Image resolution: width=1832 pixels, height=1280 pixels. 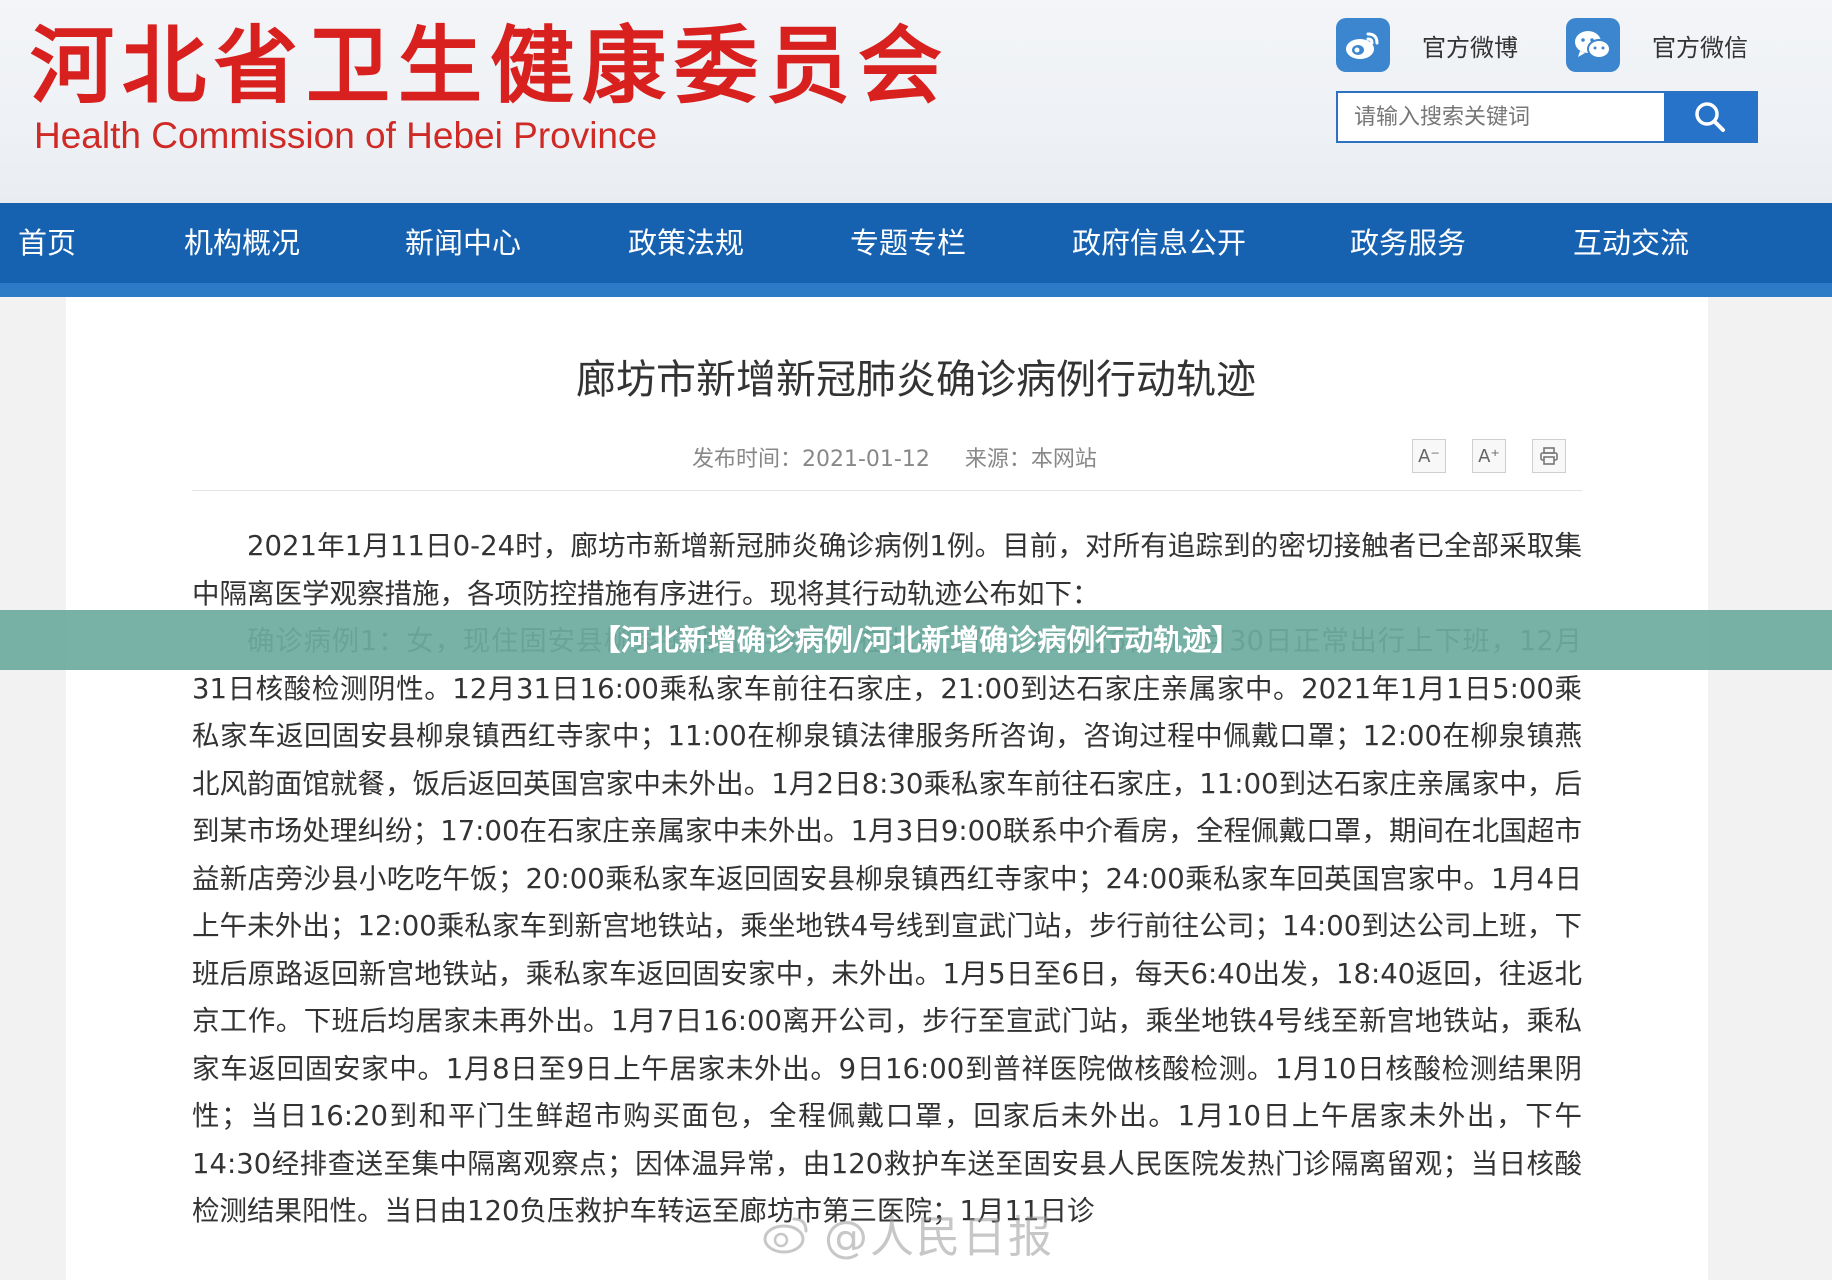 I want to click on search-input, so click(x=1501, y=117).